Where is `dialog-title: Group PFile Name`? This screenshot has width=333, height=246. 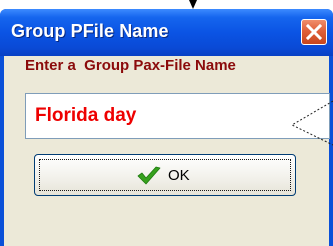
dialog-title: Group PFile Name is located at coordinates (90, 31).